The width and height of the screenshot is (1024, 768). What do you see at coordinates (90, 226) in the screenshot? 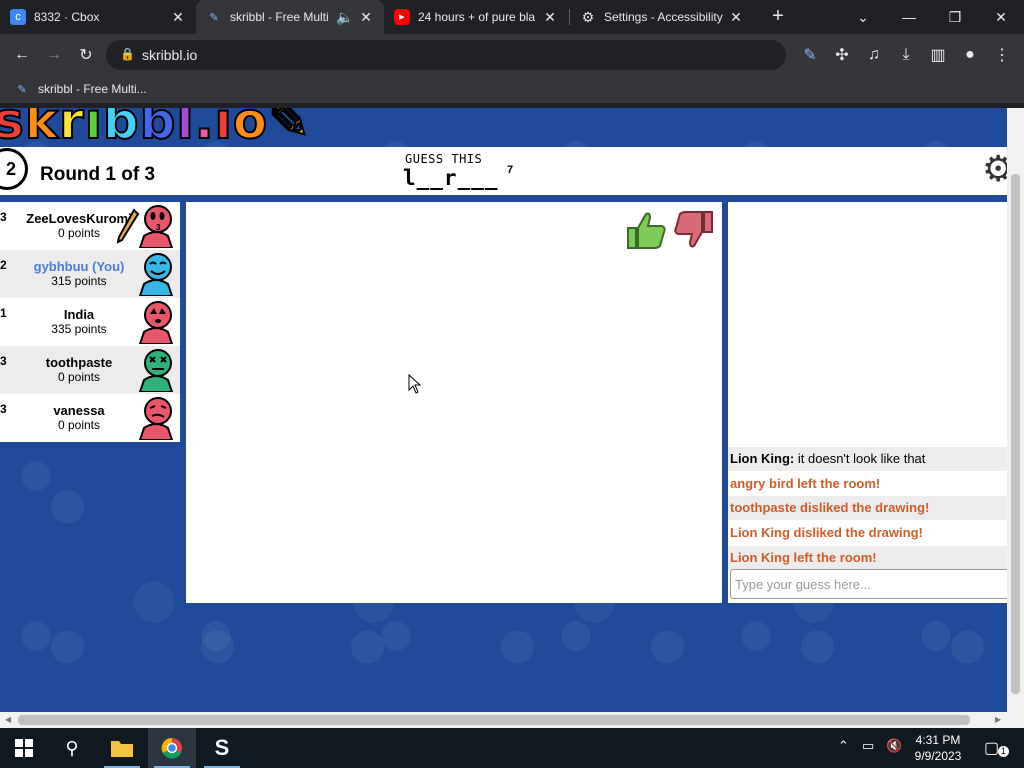
I see `player-row: 3 ZeeLovesKuromi 0 points 3` at bounding box center [90, 226].